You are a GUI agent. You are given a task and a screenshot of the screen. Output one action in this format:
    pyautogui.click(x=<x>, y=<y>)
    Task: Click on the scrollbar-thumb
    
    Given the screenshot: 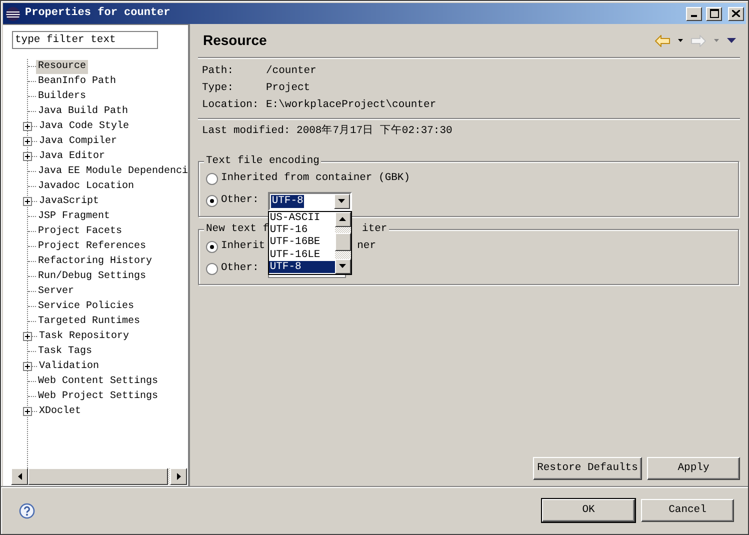 What is the action you would take?
    pyautogui.click(x=342, y=241)
    